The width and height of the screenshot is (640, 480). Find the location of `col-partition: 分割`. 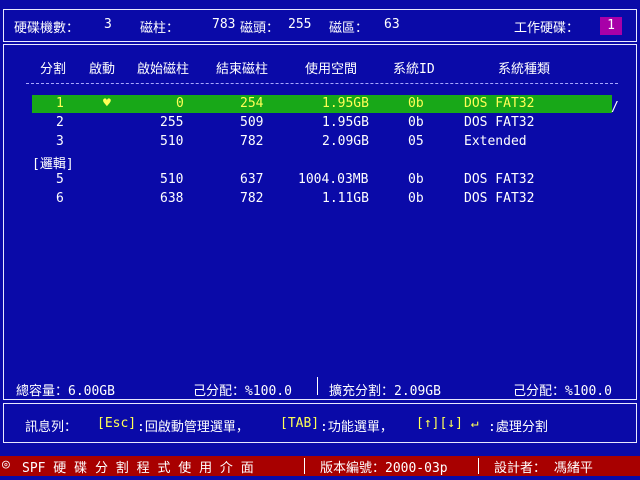

col-partition: 分割 is located at coordinates (53, 69).